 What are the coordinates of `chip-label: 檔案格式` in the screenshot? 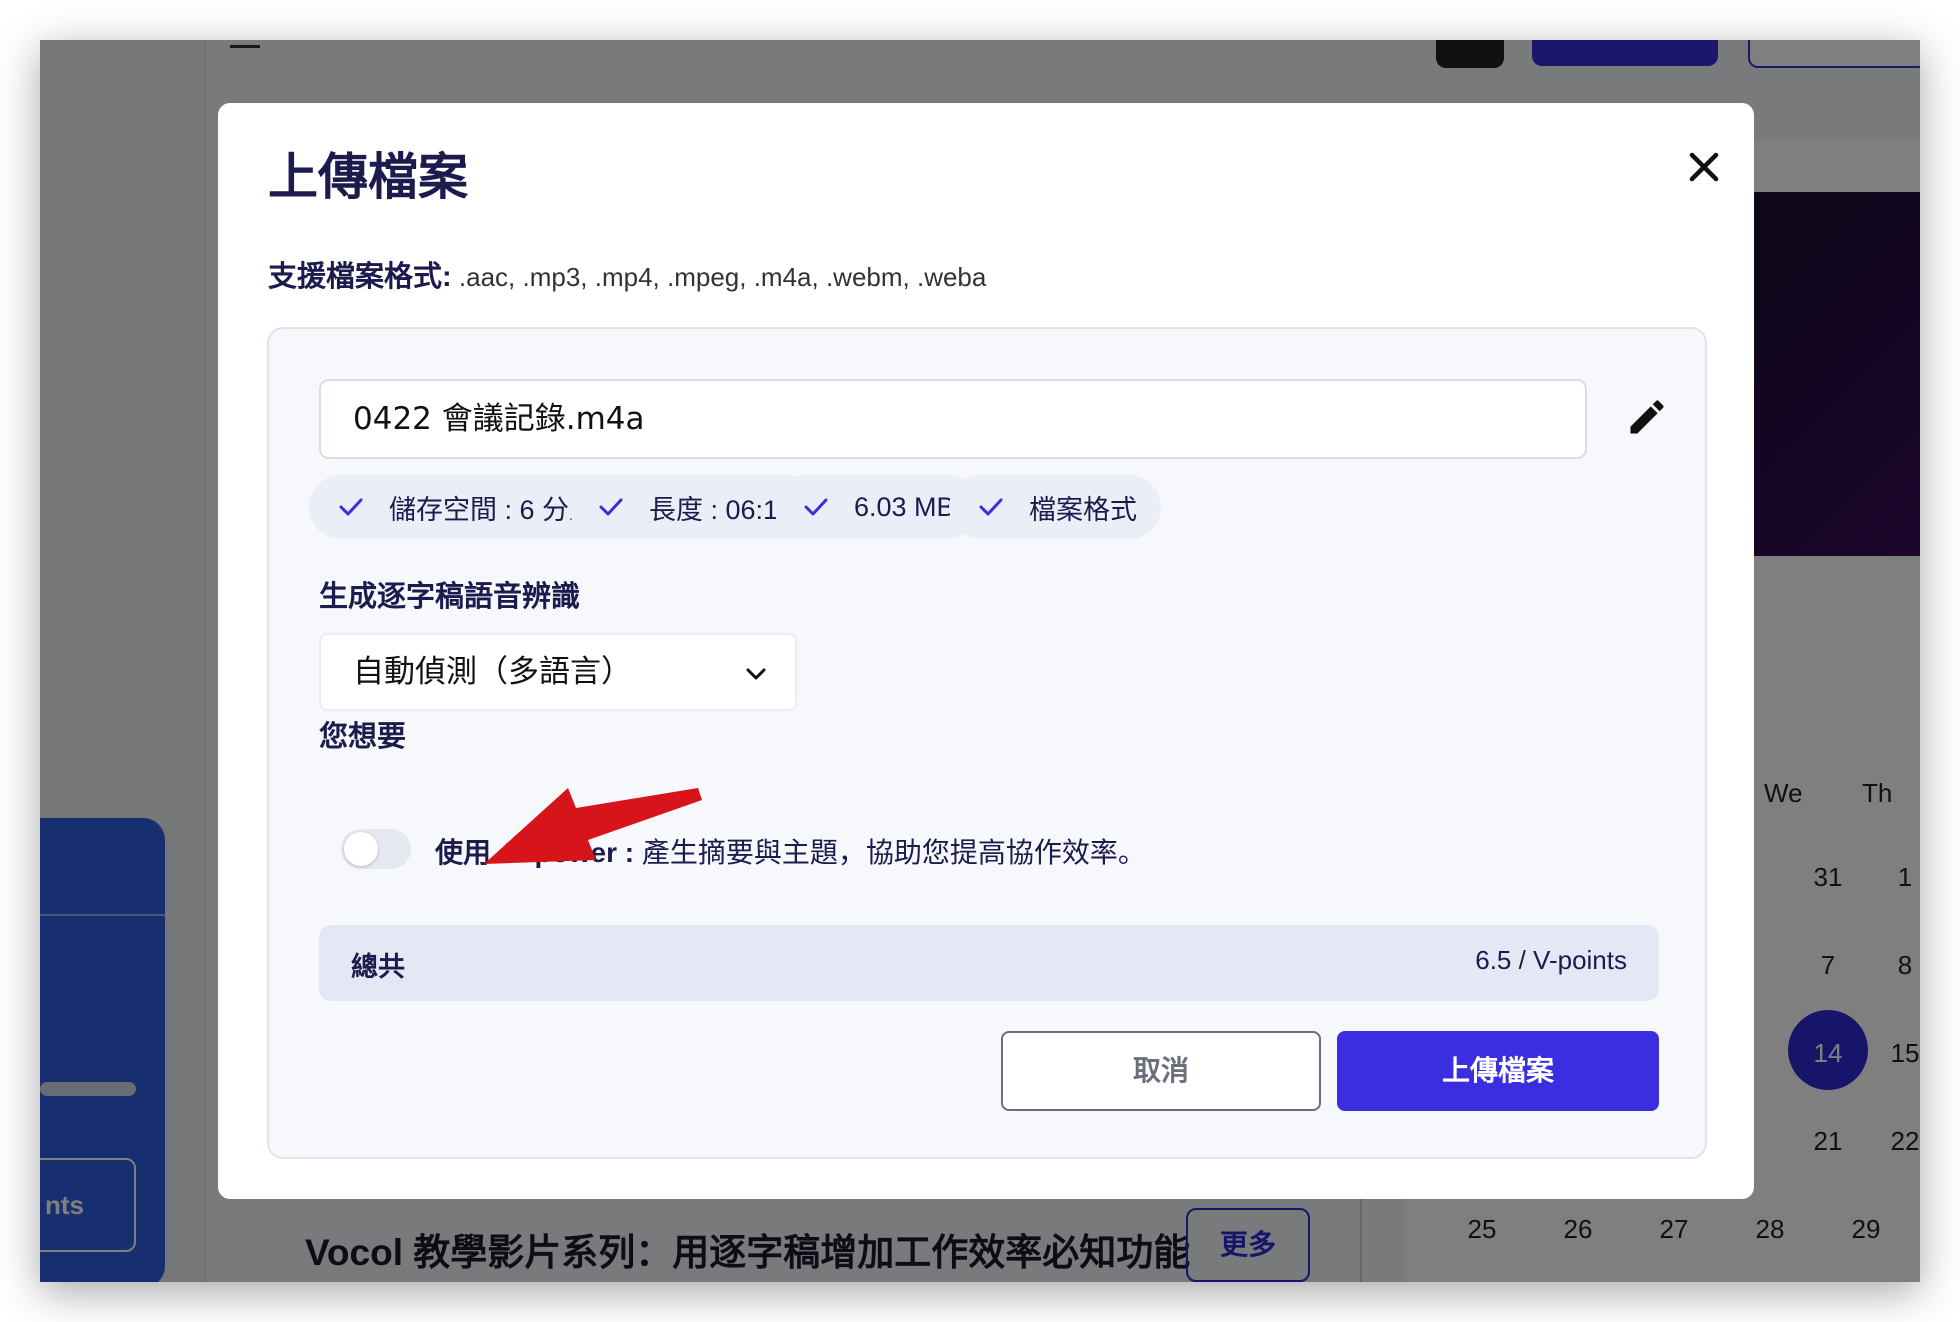 It's located at (1083, 509).